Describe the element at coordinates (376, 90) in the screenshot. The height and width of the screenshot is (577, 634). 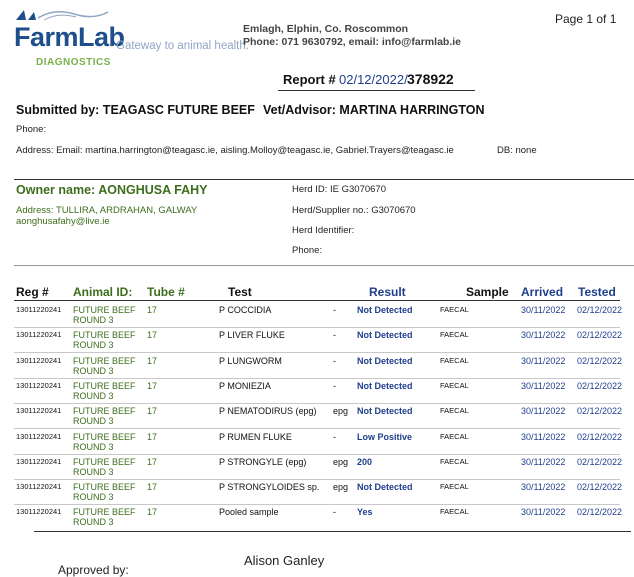
I see `report-underline` at that location.